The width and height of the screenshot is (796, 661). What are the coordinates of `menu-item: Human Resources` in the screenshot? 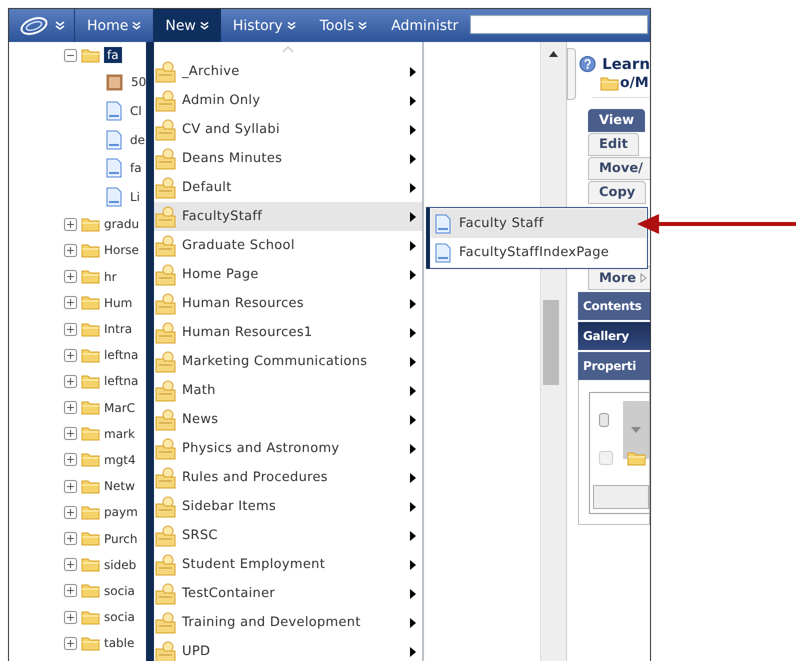 It's located at (288, 303).